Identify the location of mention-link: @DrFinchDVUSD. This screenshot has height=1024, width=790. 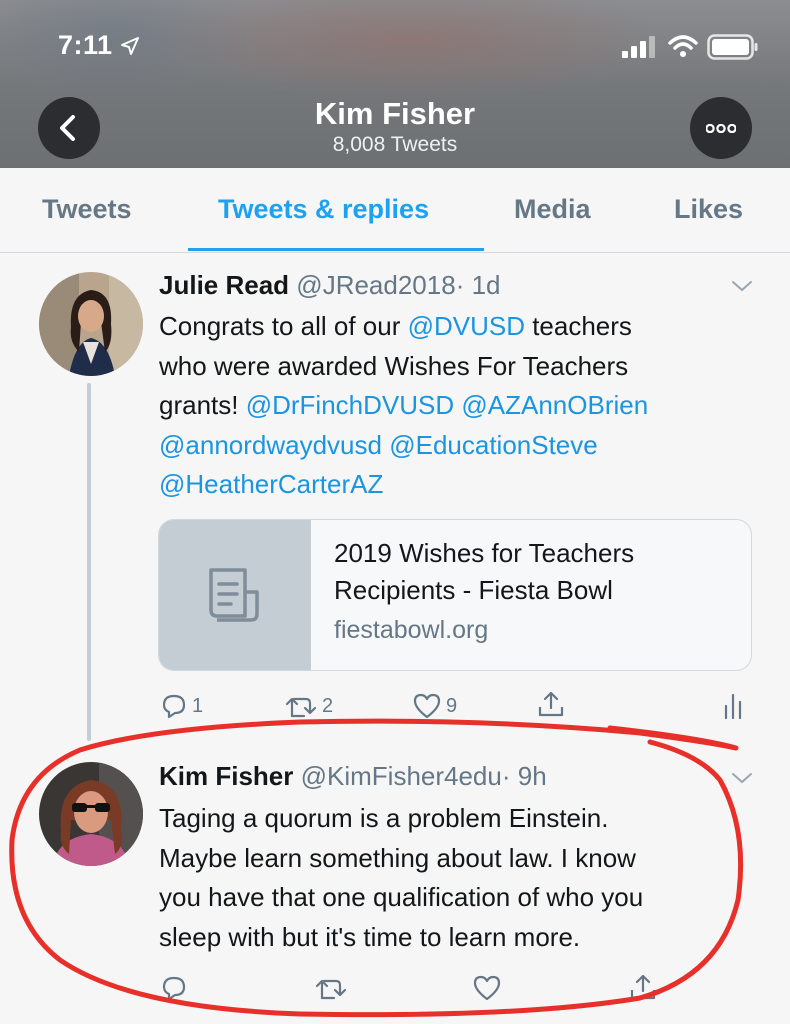
(350, 405).